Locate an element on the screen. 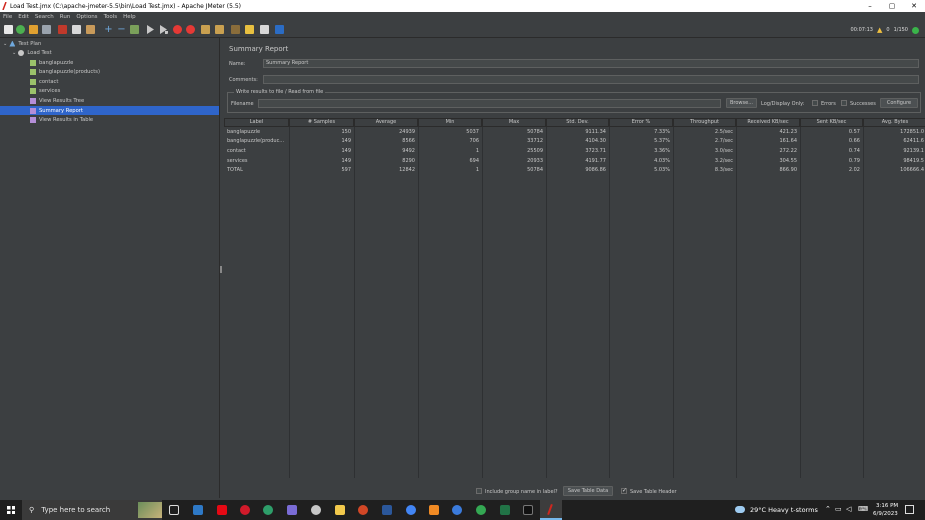 This screenshot has height=520, width=925. templates-icon is located at coordinates (20, 29).